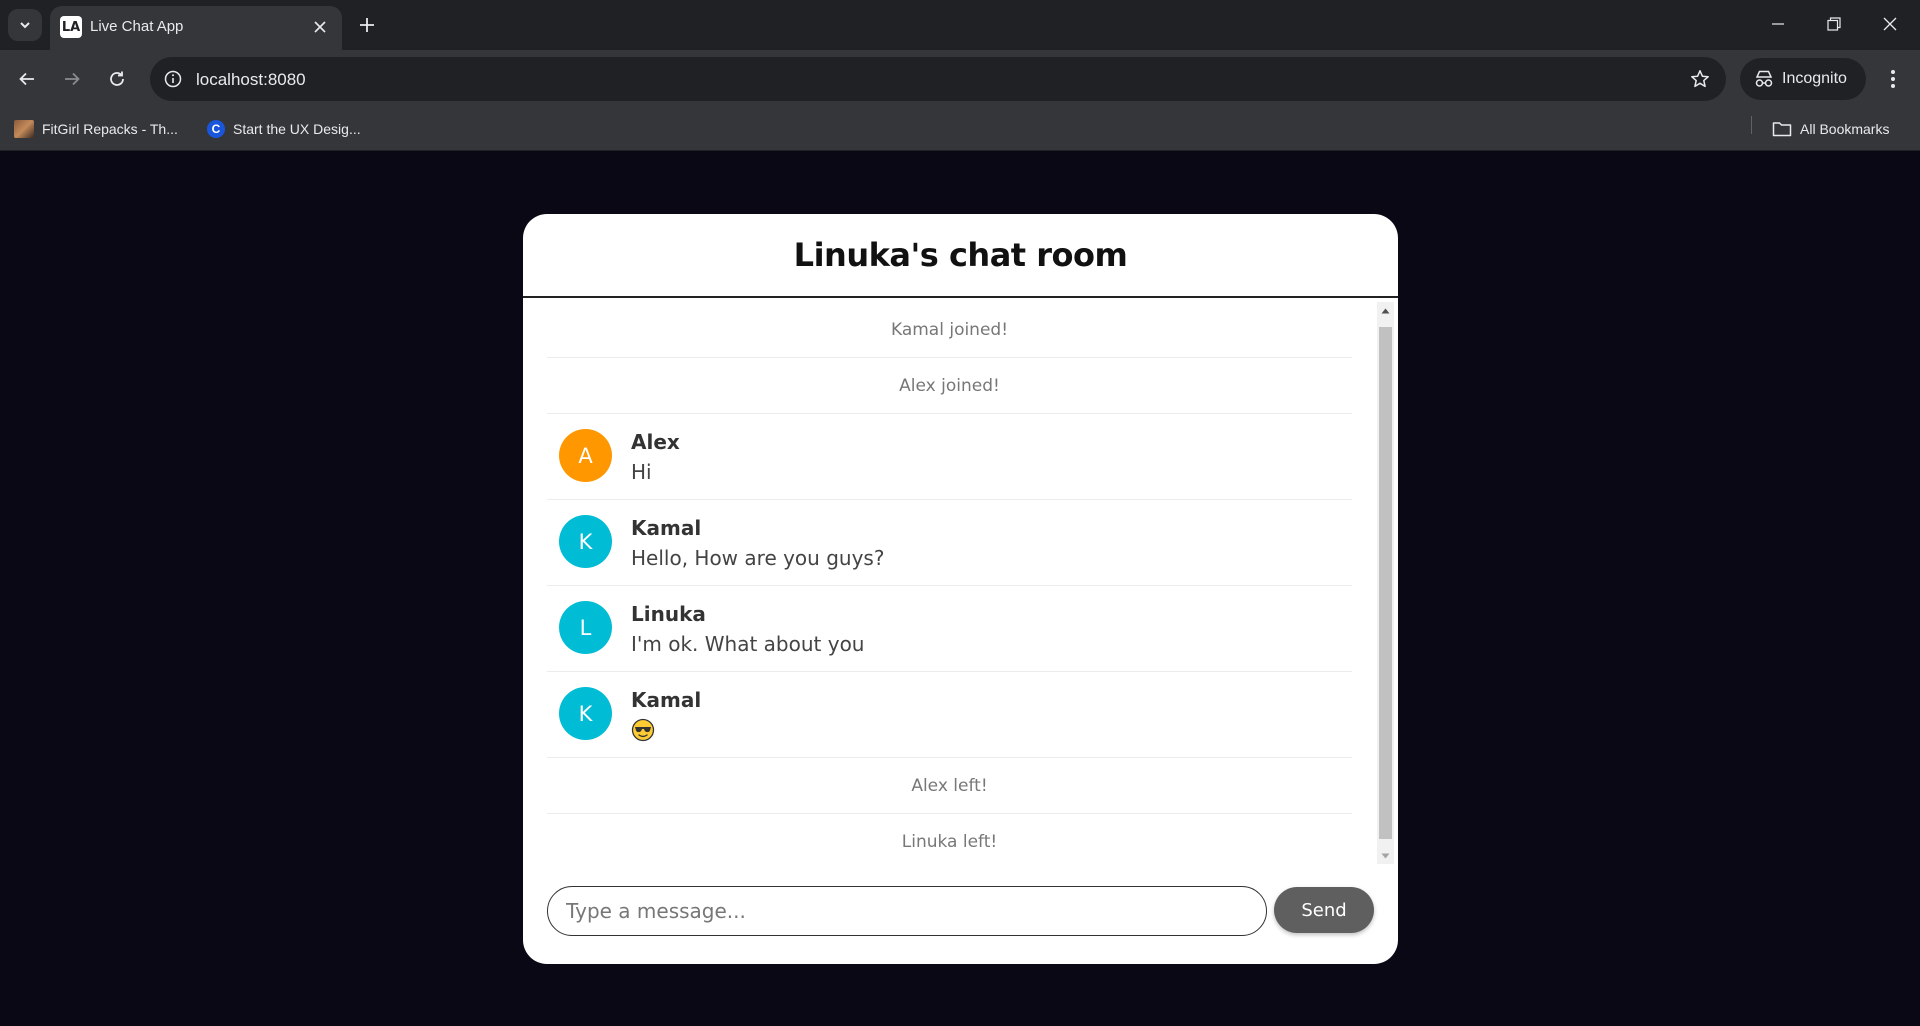 This screenshot has width=1920, height=1026. What do you see at coordinates (251, 80) in the screenshot?
I see `url-text: localhost:8080` at bounding box center [251, 80].